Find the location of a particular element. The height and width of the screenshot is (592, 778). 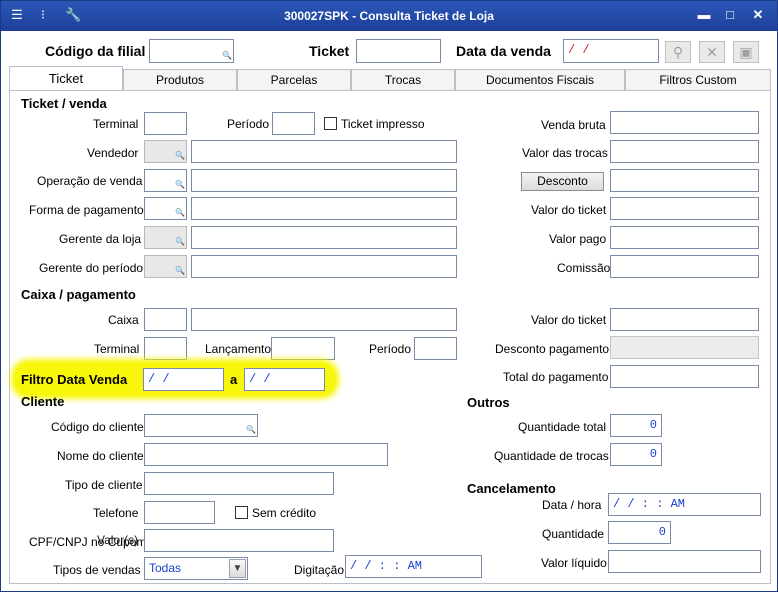

vendedor-label: Vendedor is located at coordinates (113, 153).